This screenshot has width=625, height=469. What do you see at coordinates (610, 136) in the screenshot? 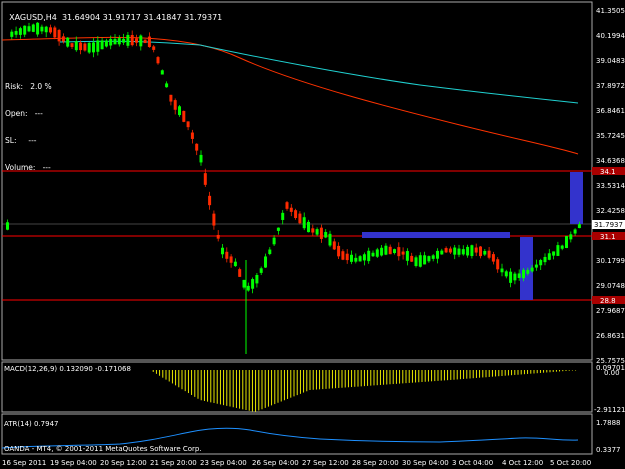
I see `price-axis-label: 35.7245` at bounding box center [610, 136].